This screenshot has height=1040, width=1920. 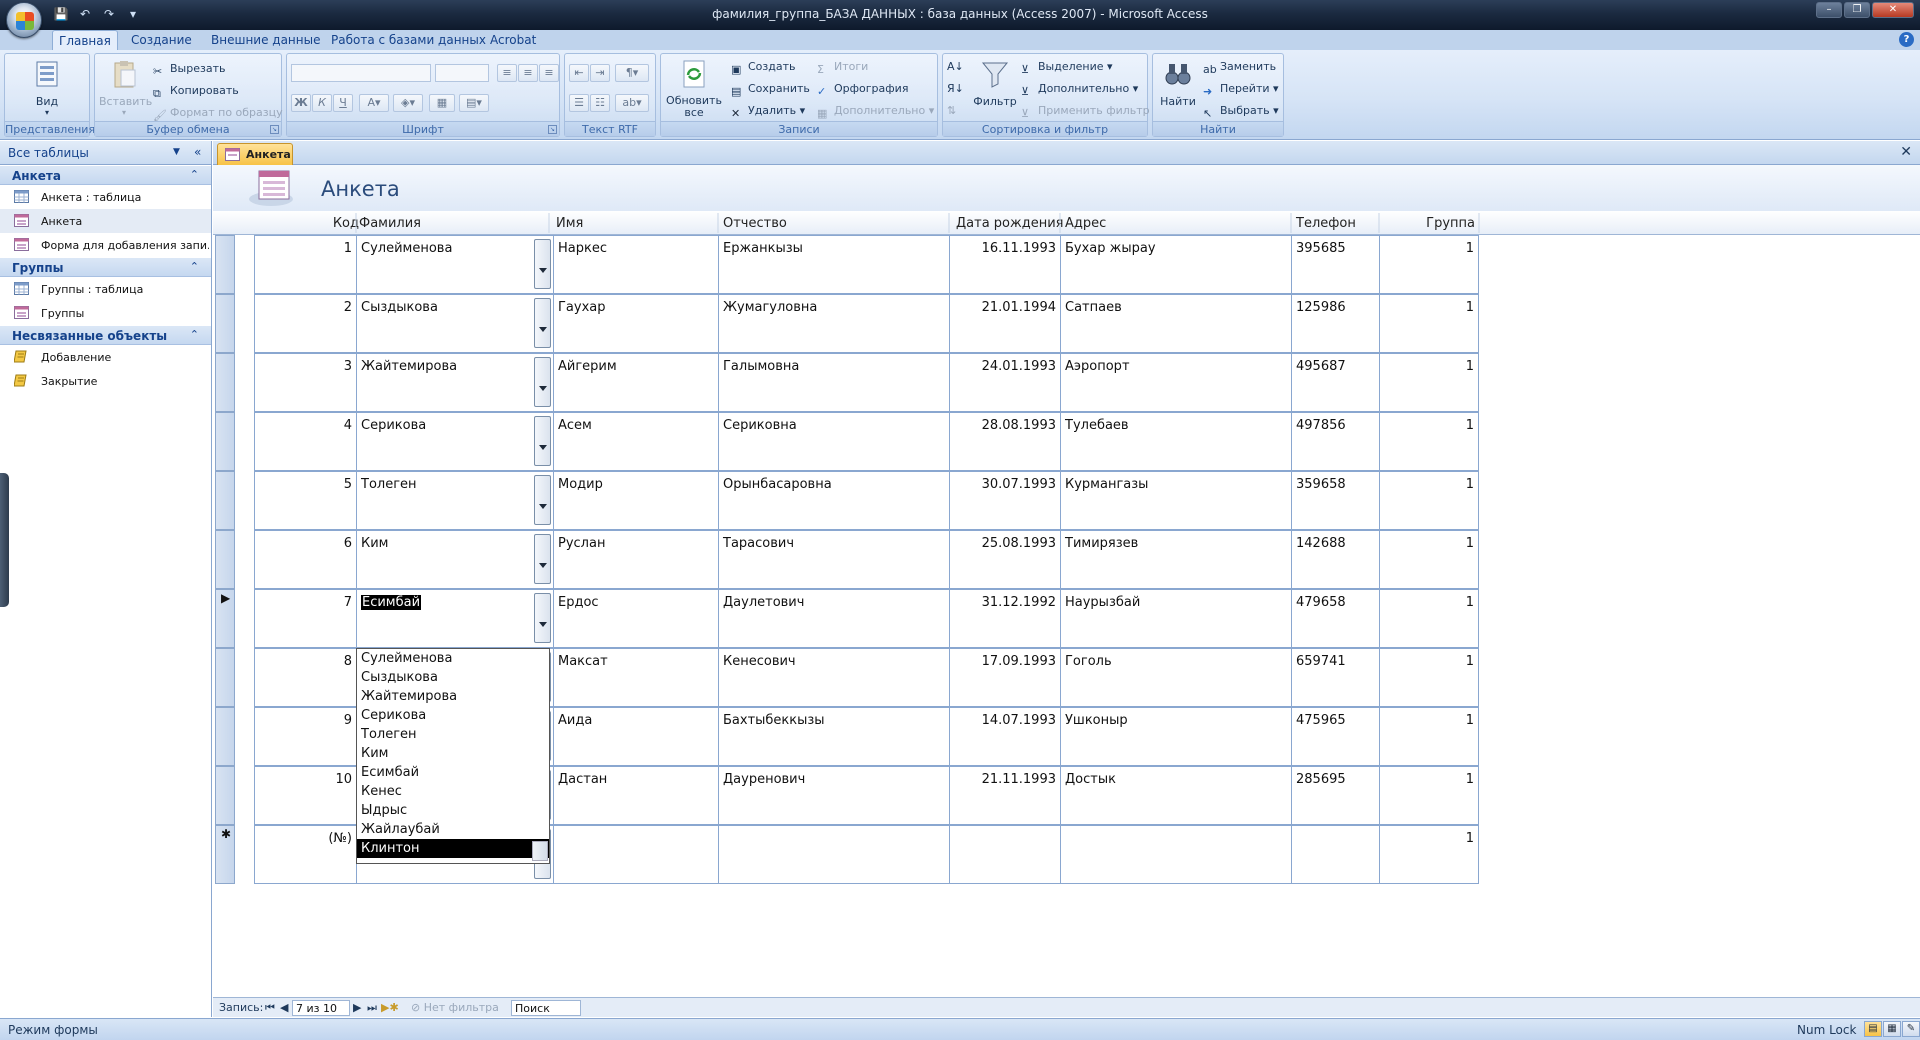 What do you see at coordinates (1005, 382) in the screenshot?
I see `field-birth-date: 24.01.1993` at bounding box center [1005, 382].